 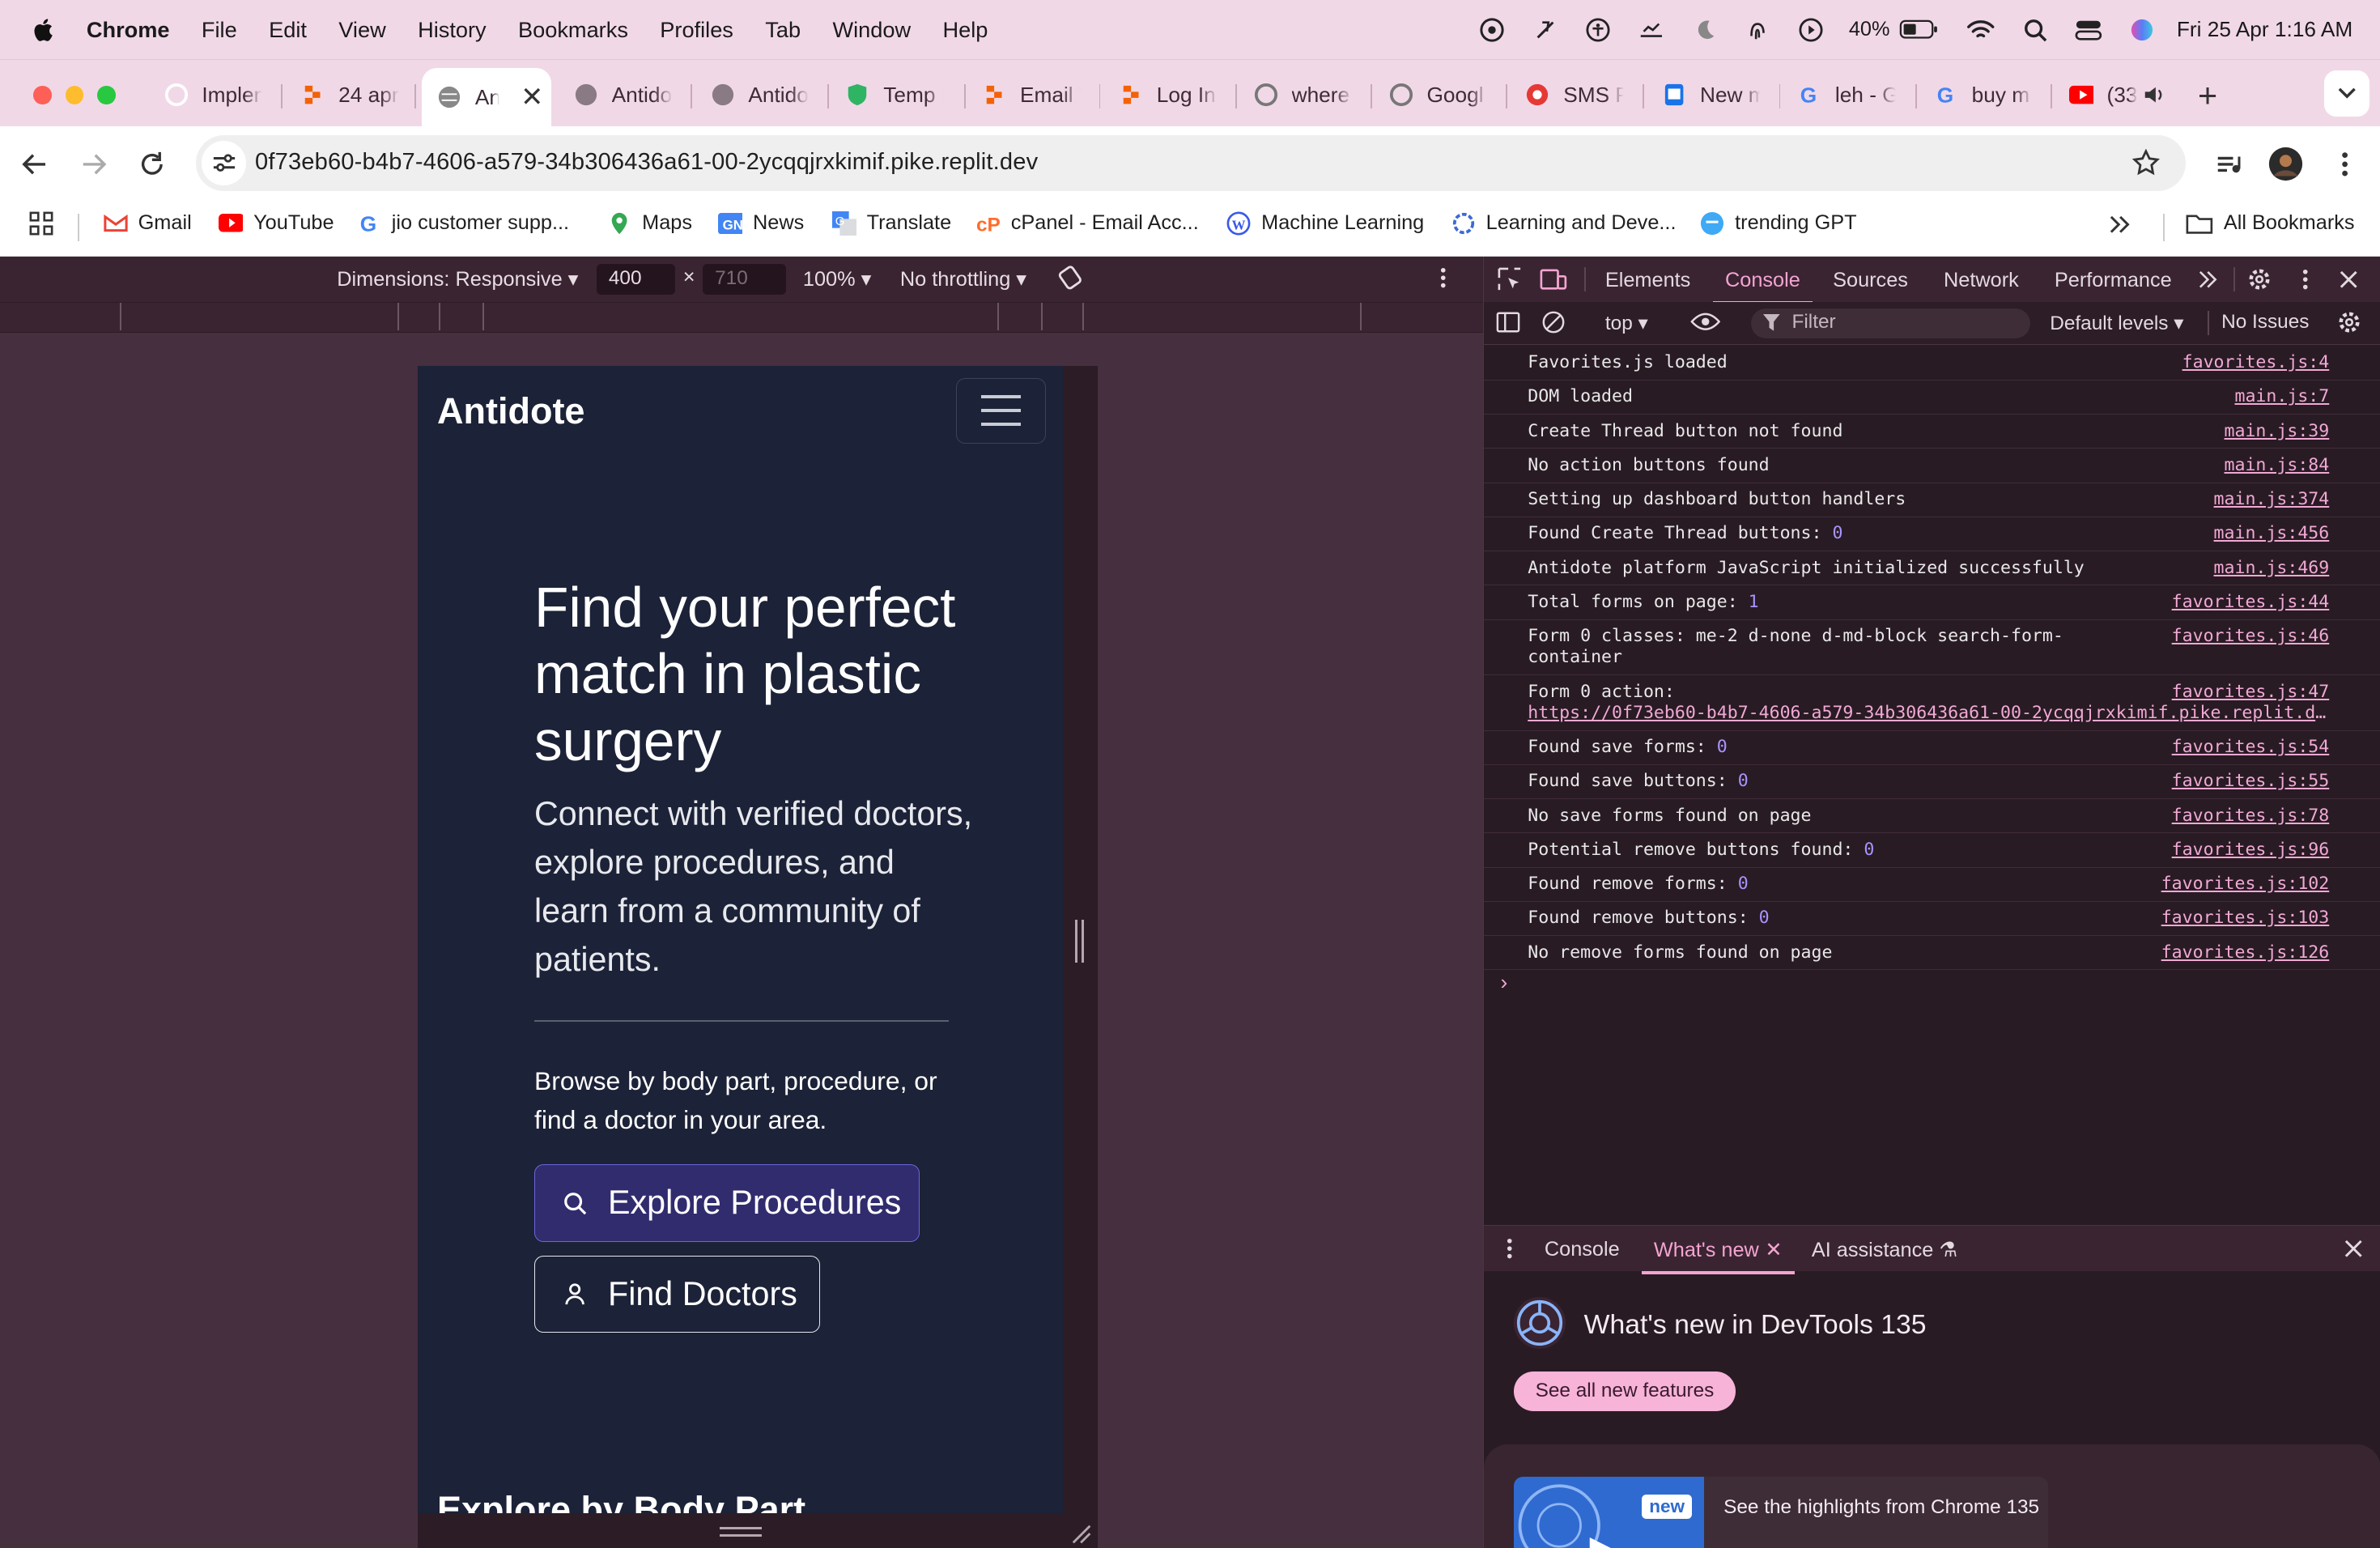 I want to click on filter-input: Filter, so click(x=1890, y=324).